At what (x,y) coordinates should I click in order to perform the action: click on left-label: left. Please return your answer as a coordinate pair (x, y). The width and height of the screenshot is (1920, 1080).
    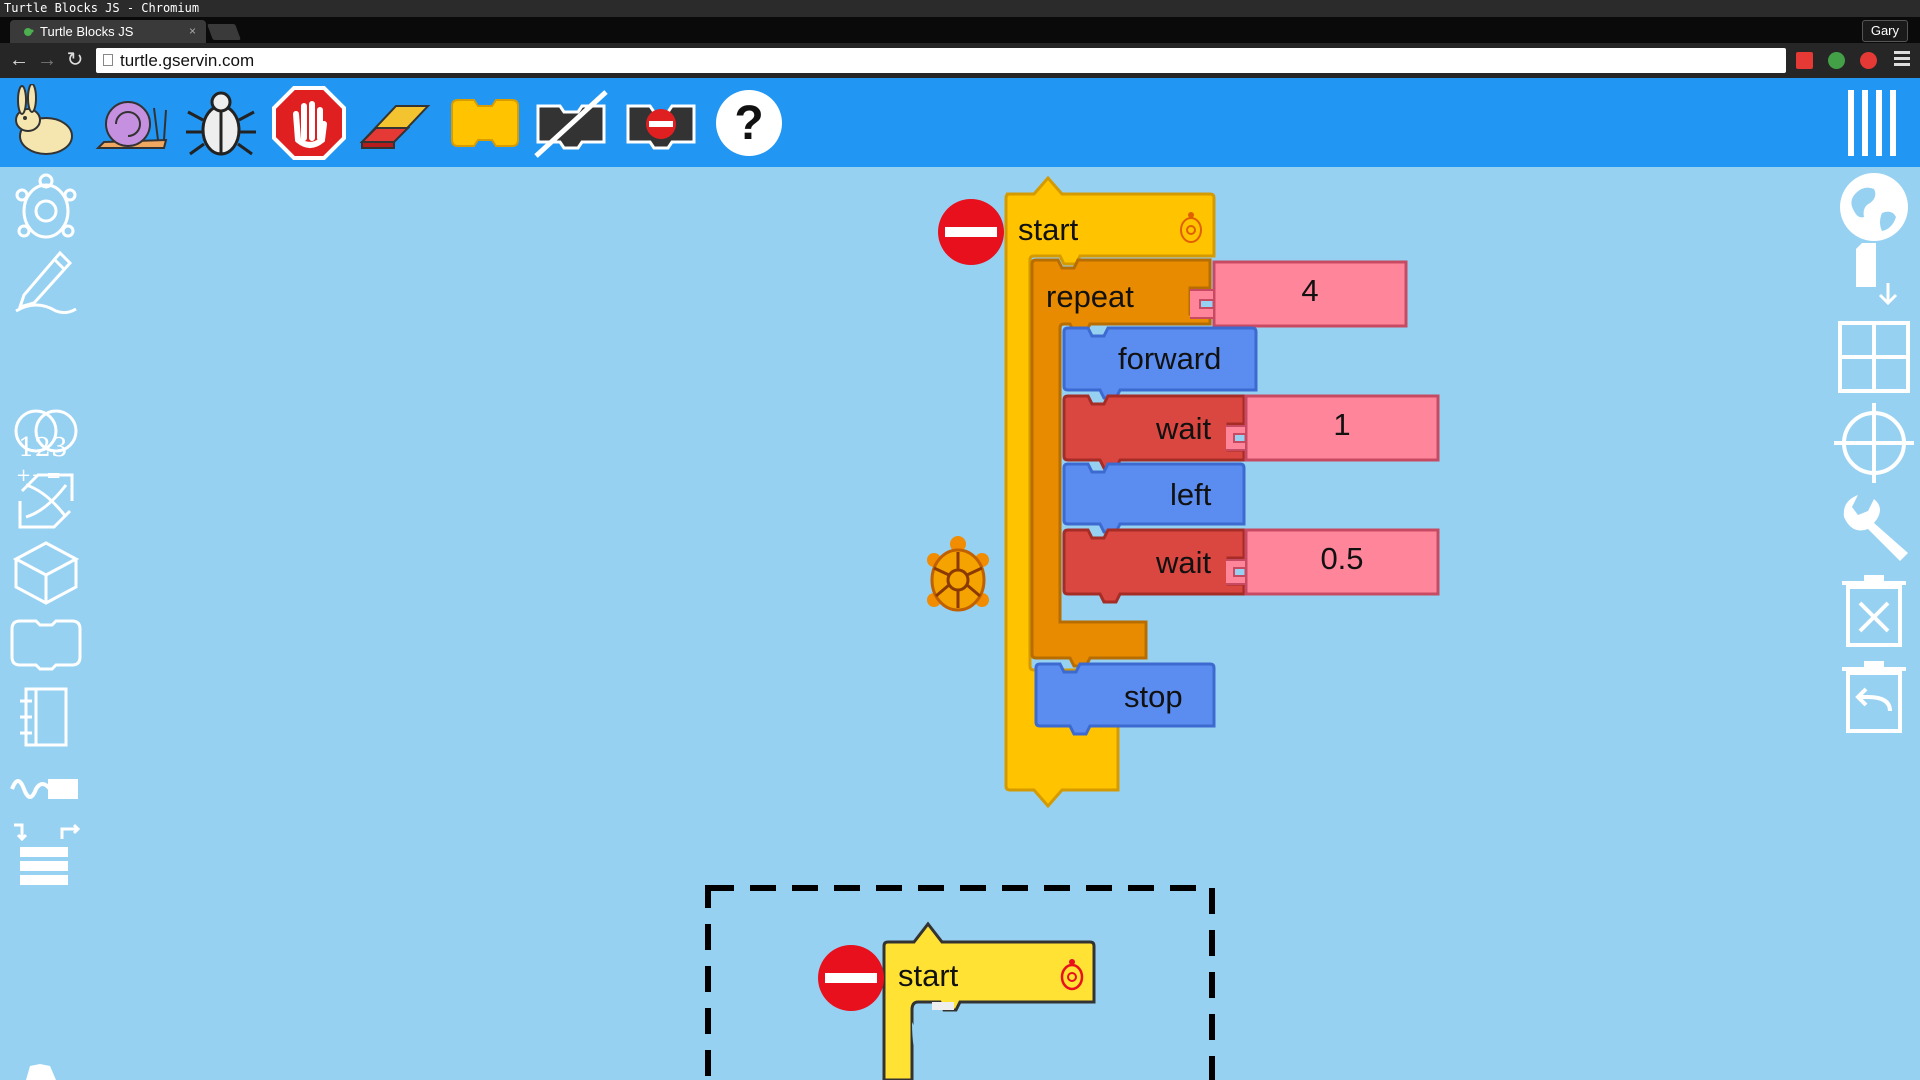
    Looking at the image, I should click on (1191, 494).